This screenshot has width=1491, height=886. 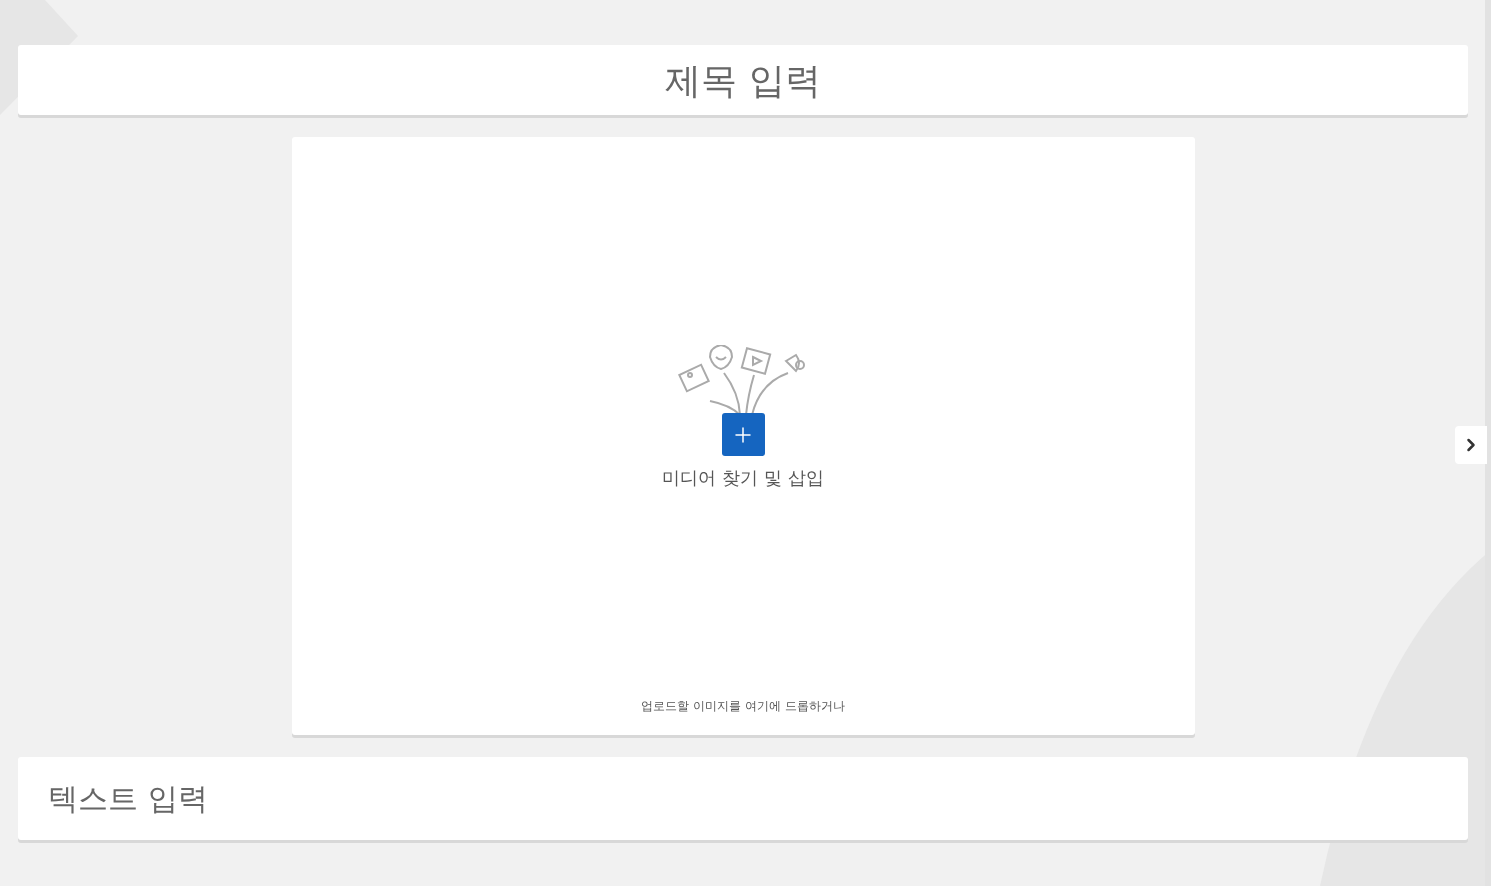 What do you see at coordinates (743, 478) in the screenshot?
I see `media-label: 미디어 찾기 및 삽입` at bounding box center [743, 478].